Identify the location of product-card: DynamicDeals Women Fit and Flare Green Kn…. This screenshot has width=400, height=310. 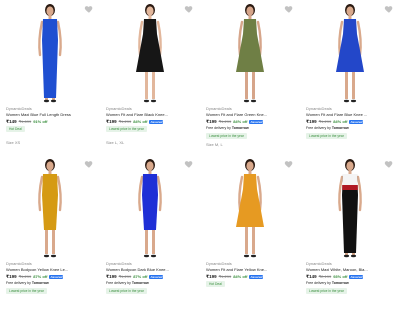
(250, 77).